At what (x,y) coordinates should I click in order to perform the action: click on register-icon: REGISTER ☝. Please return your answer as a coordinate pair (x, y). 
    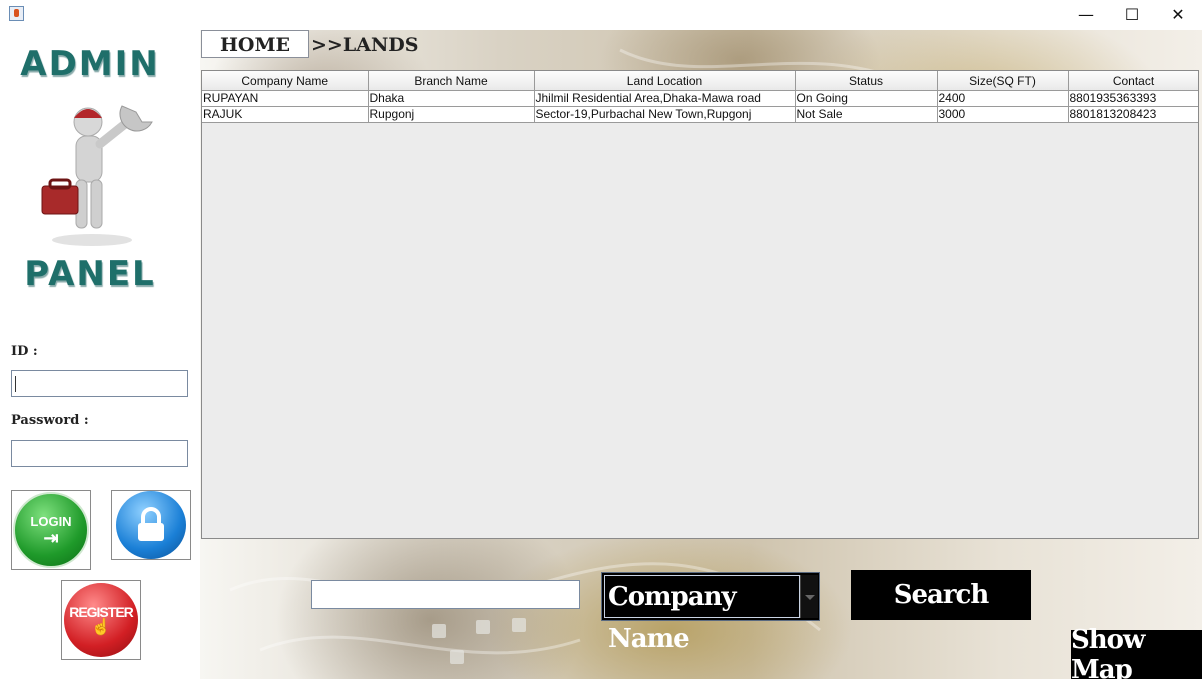
    Looking at the image, I should click on (101, 620).